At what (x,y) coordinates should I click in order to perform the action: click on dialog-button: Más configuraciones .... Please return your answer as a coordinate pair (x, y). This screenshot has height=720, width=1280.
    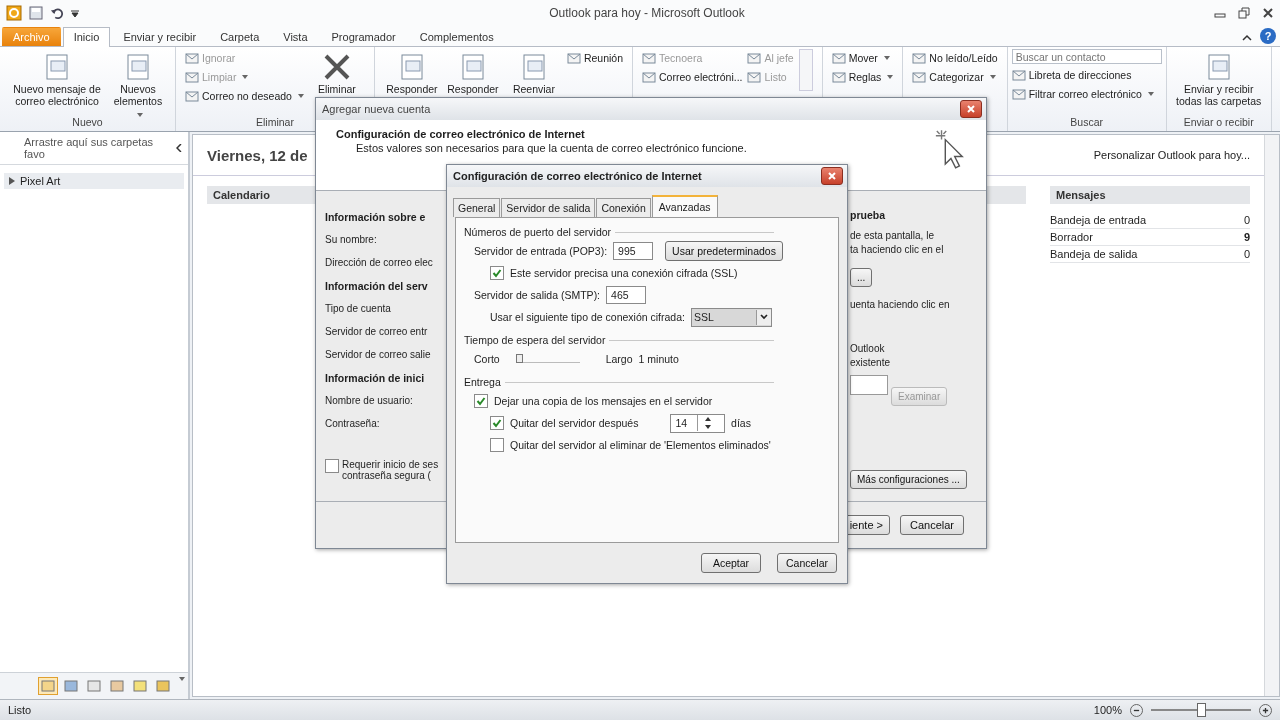
    Looking at the image, I should click on (908, 479).